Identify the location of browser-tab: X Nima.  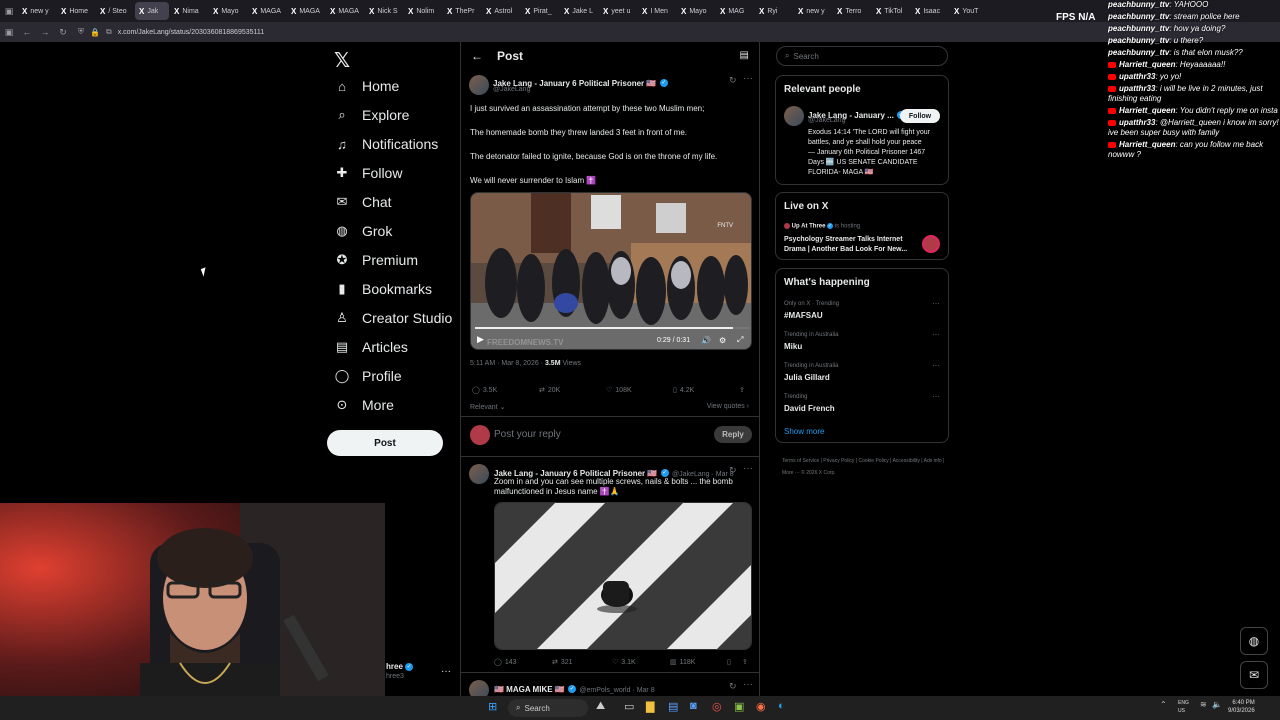
(189, 11).